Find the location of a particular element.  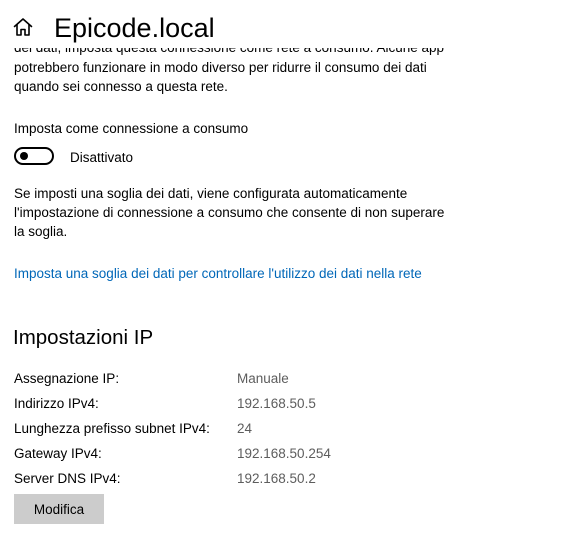

ipv4-address-row: Indirizzo IPv4: 192.168.50.5 is located at coordinates (264, 407).